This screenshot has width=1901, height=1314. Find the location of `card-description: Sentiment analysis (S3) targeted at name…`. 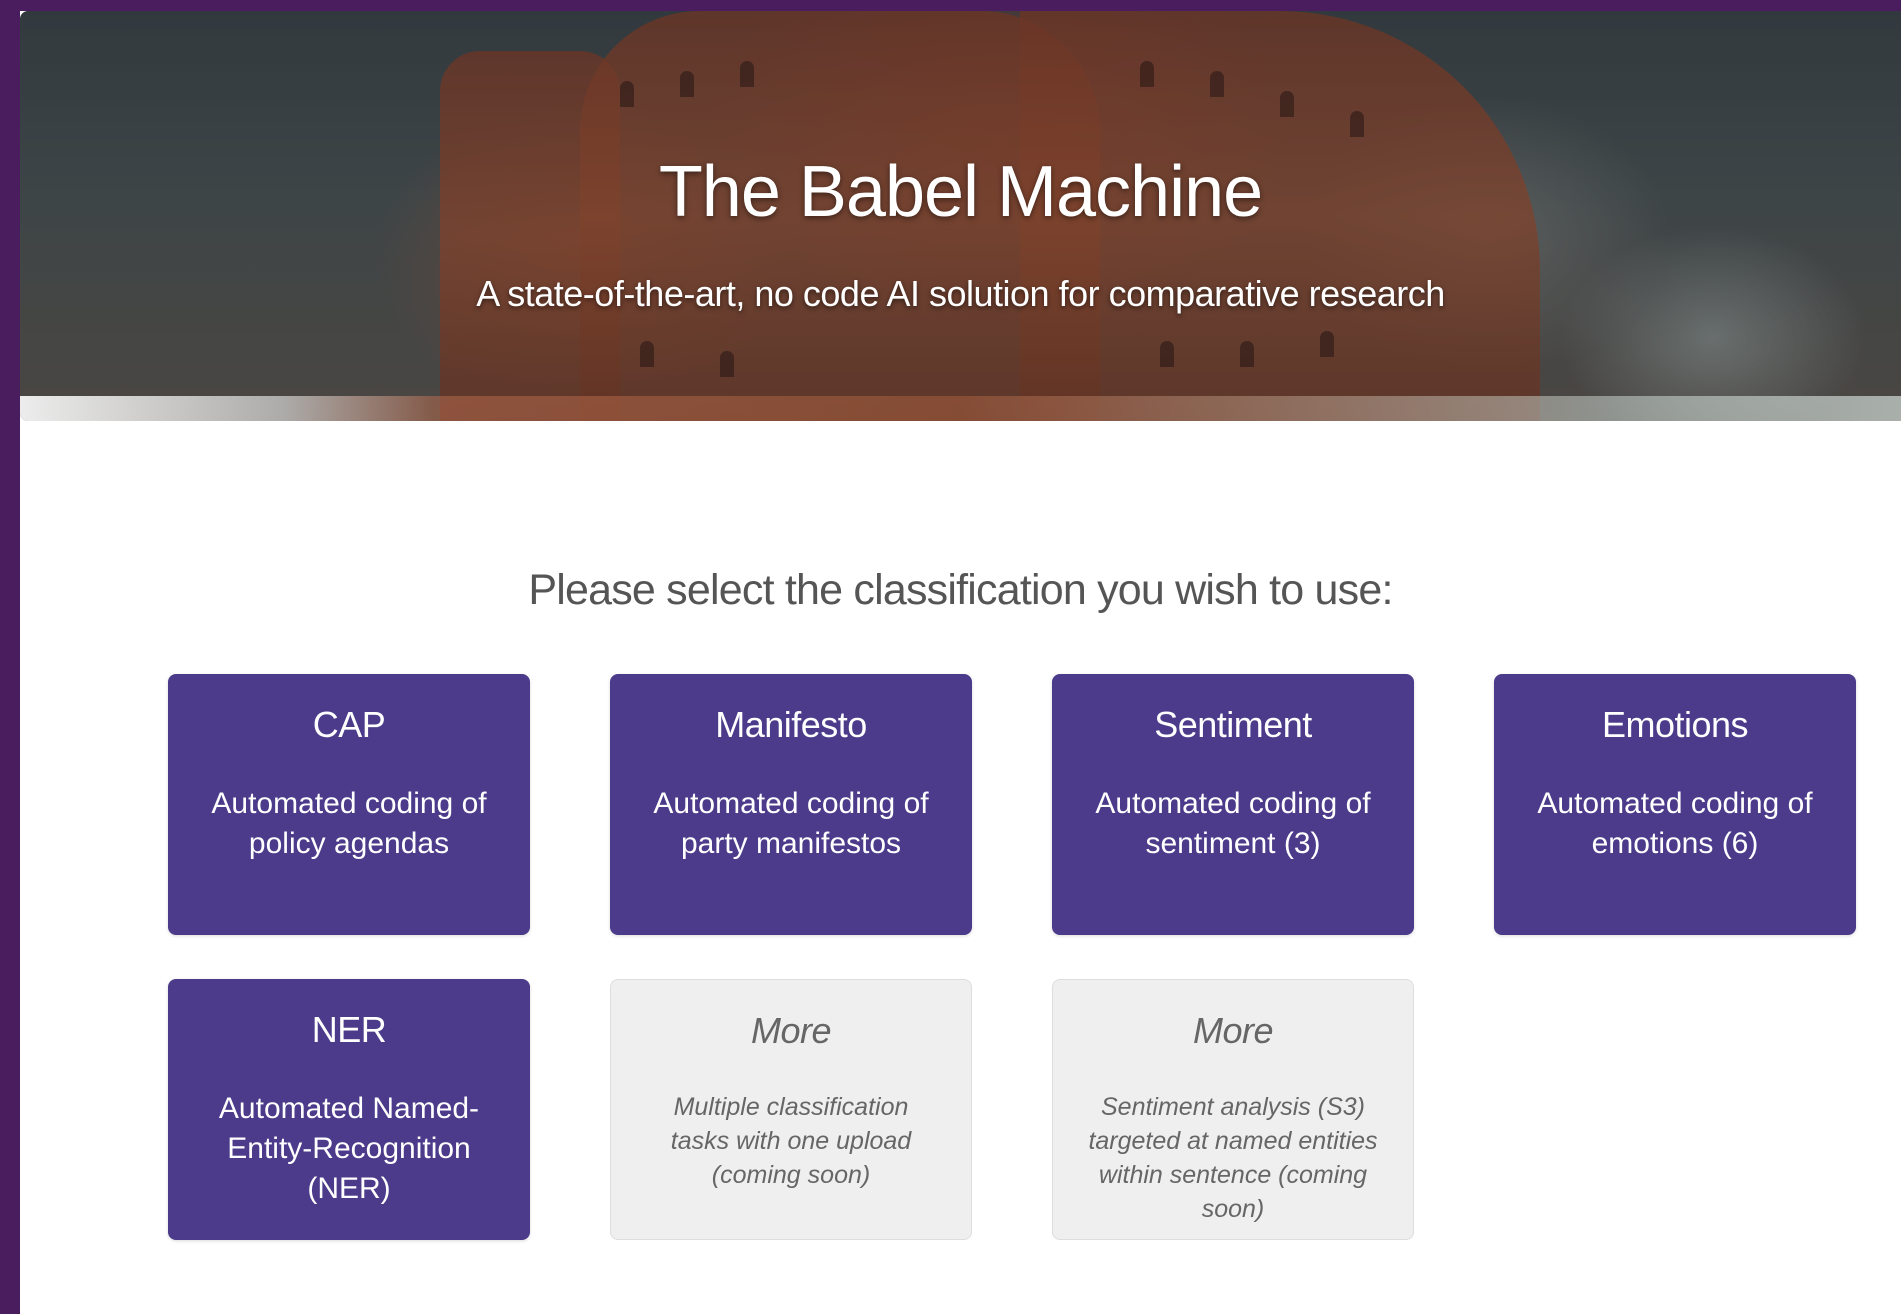

card-description: Sentiment analysis (S3) targeted at name… is located at coordinates (1233, 1158).